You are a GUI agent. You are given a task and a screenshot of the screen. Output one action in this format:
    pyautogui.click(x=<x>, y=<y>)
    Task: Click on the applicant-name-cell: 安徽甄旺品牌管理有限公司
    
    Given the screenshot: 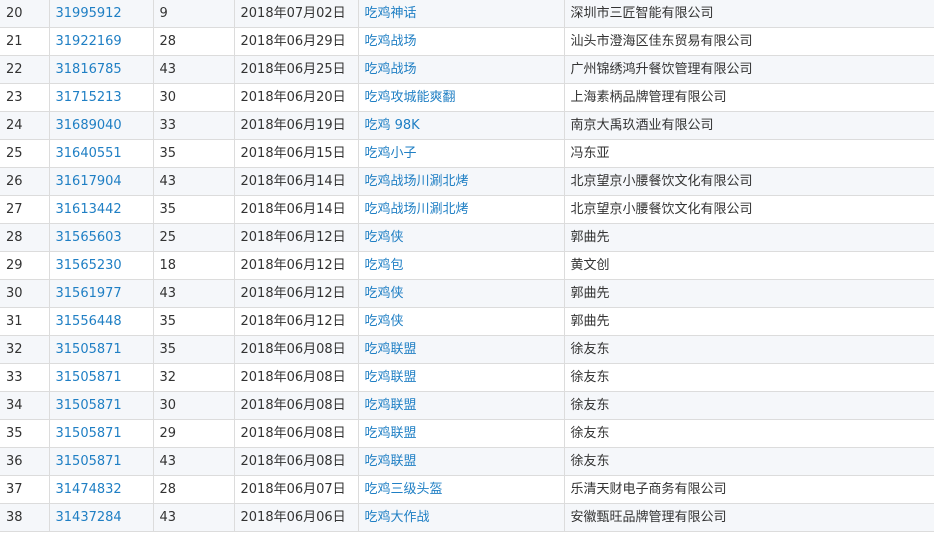 What is the action you would take?
    pyautogui.click(x=749, y=517)
    